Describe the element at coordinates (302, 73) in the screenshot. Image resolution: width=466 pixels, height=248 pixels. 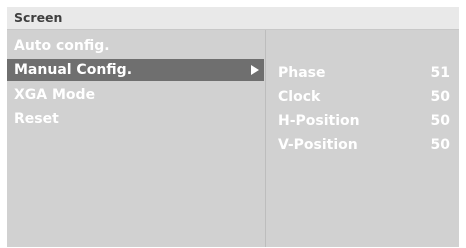
I see `setting-name: Phase` at that location.